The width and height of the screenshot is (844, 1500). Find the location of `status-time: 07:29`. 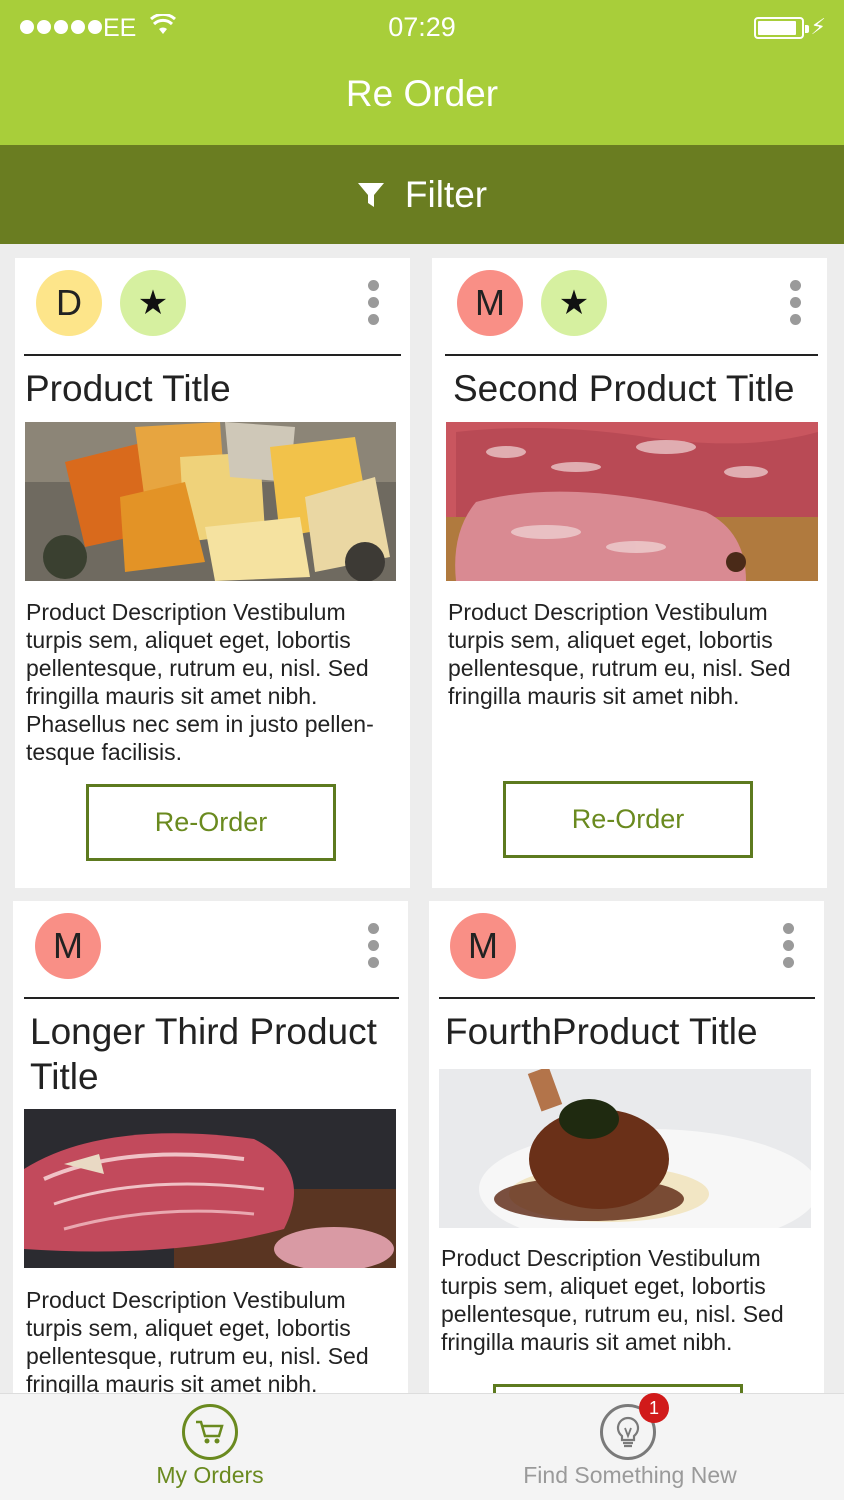

status-time: 07:29 is located at coordinates (422, 27).